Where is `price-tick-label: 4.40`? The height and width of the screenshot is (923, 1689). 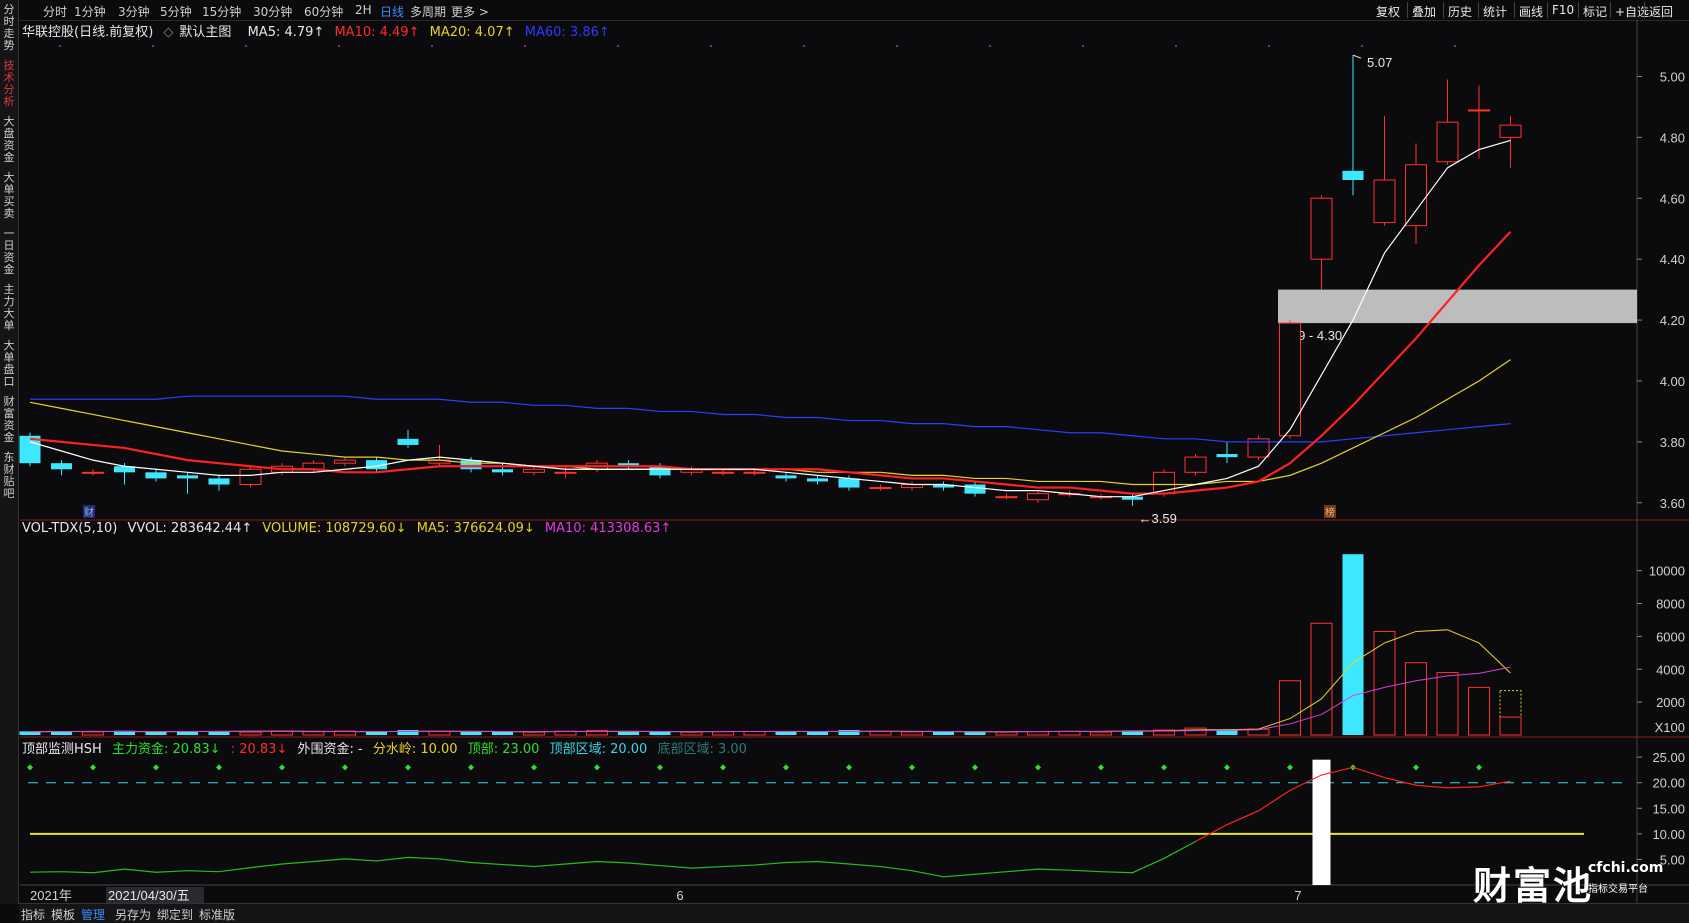
price-tick-label: 4.40 is located at coordinates (1672, 259).